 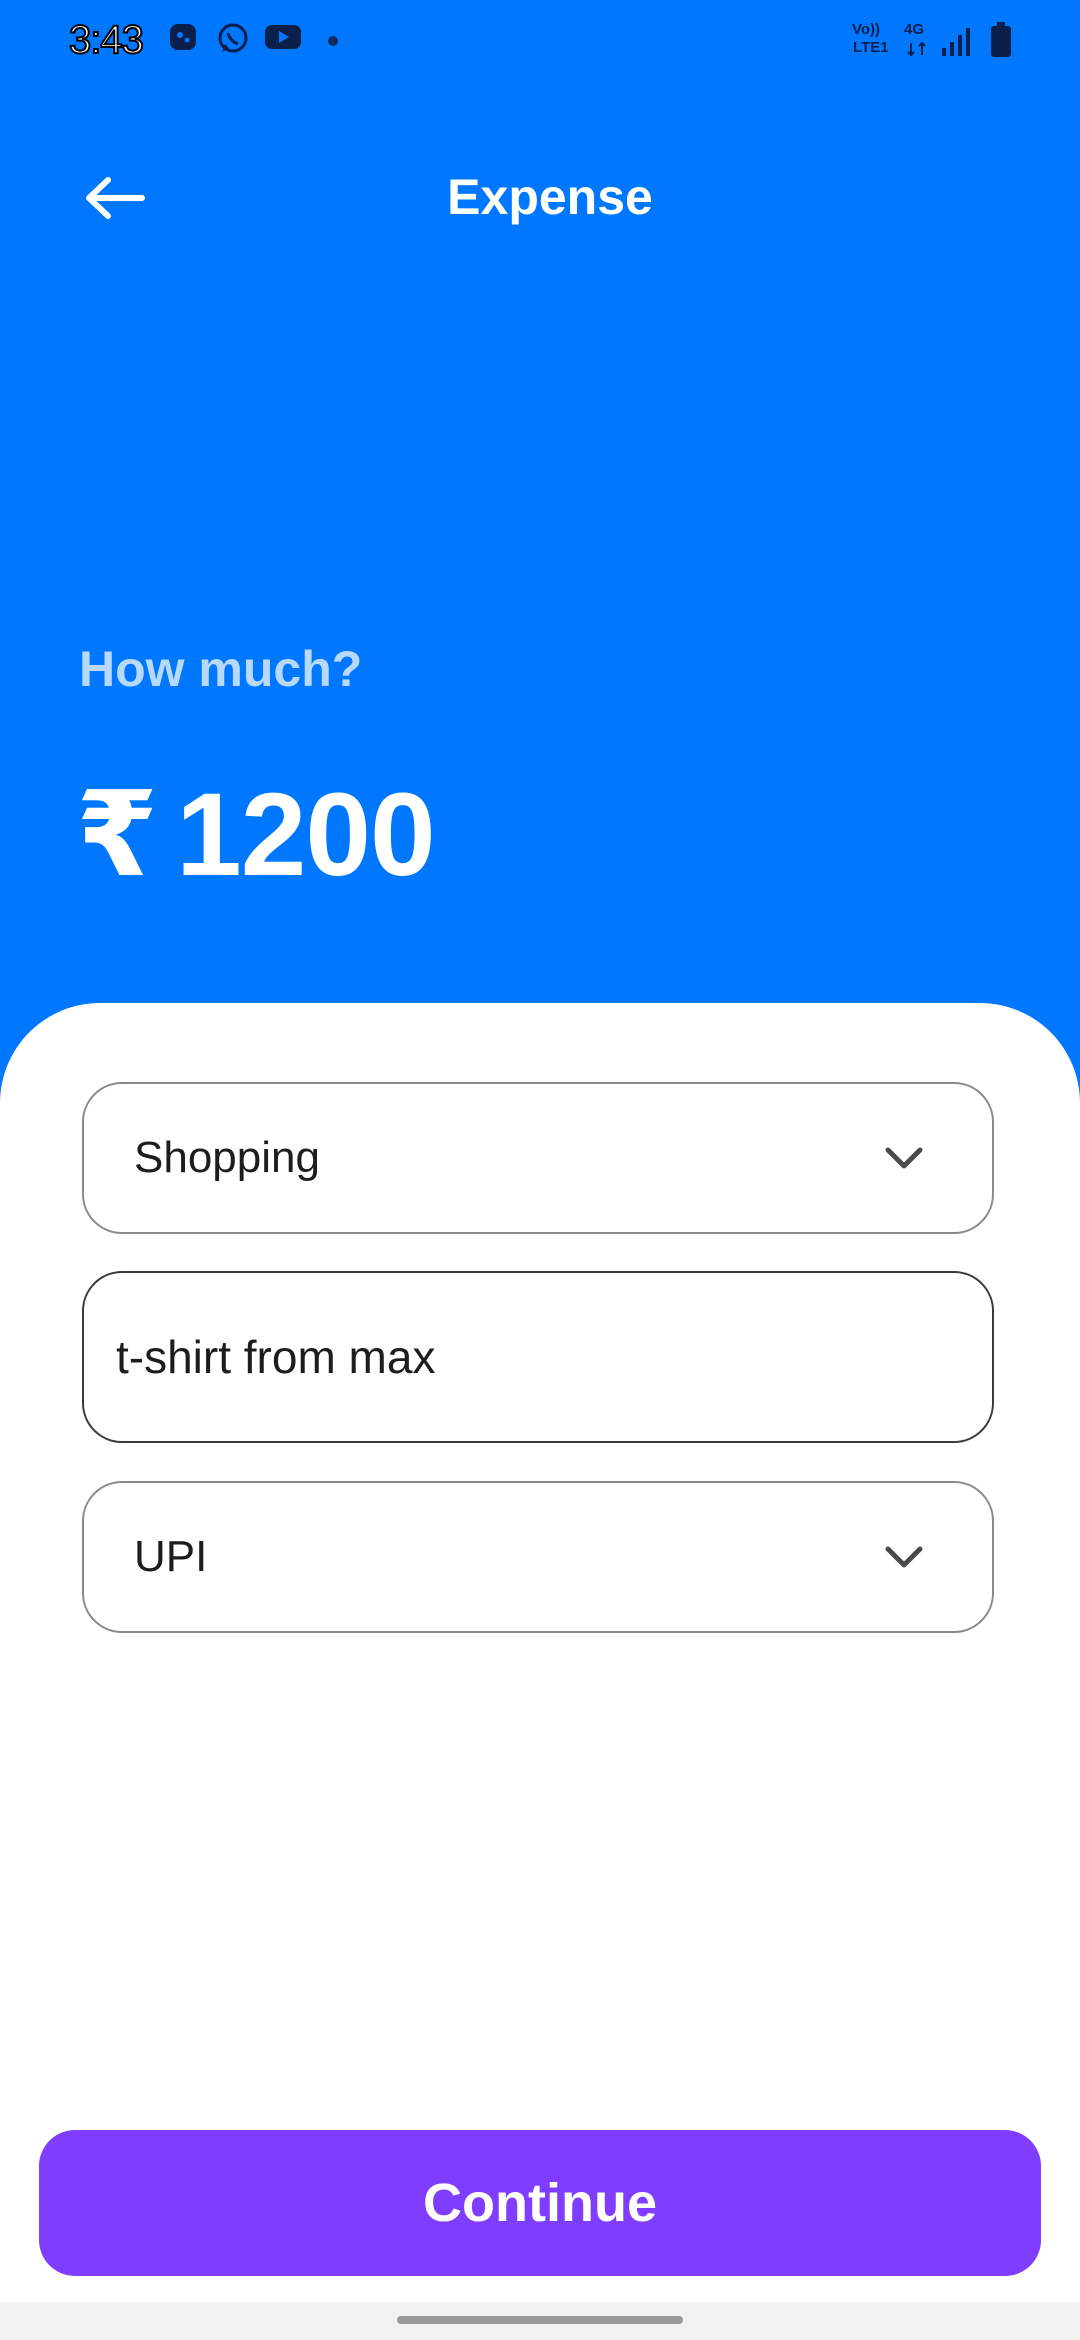 What do you see at coordinates (106, 40) in the screenshot?
I see `status-time: 3:43` at bounding box center [106, 40].